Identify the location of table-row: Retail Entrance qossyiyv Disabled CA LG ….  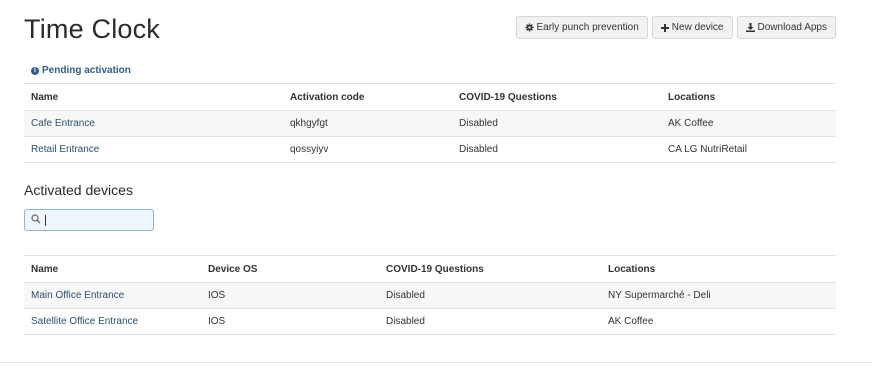
(430, 149).